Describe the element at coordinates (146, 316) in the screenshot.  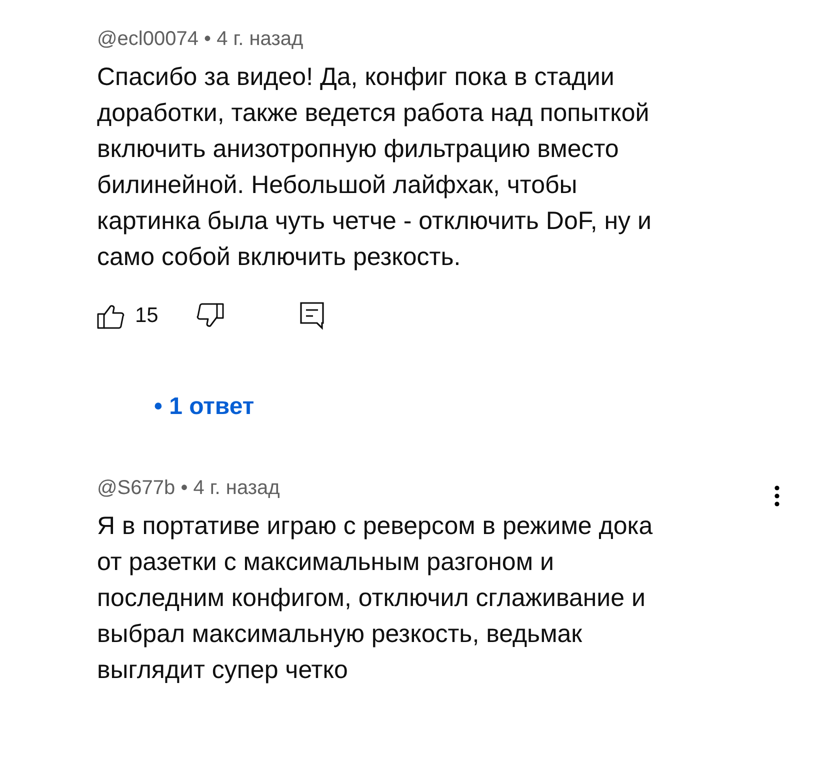
I see `like-count: 15` at that location.